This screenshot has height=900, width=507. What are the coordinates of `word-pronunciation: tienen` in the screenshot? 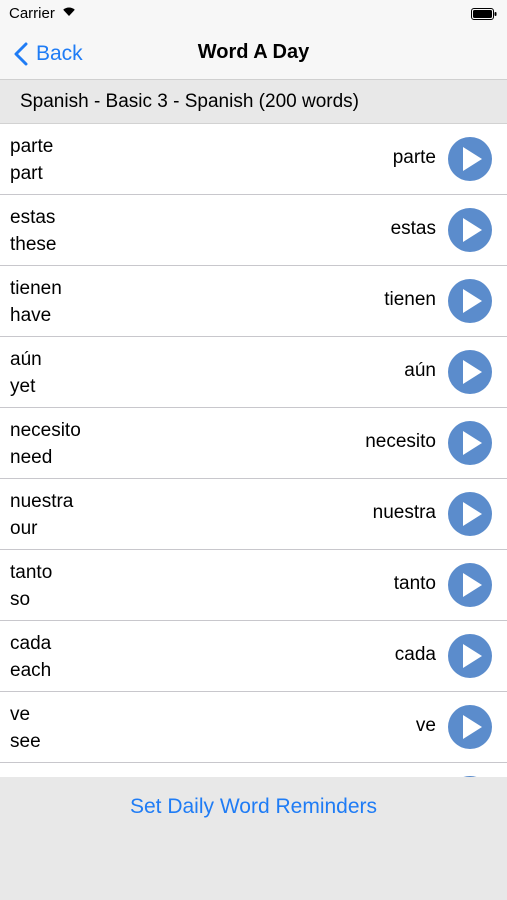 It's located at (410, 299).